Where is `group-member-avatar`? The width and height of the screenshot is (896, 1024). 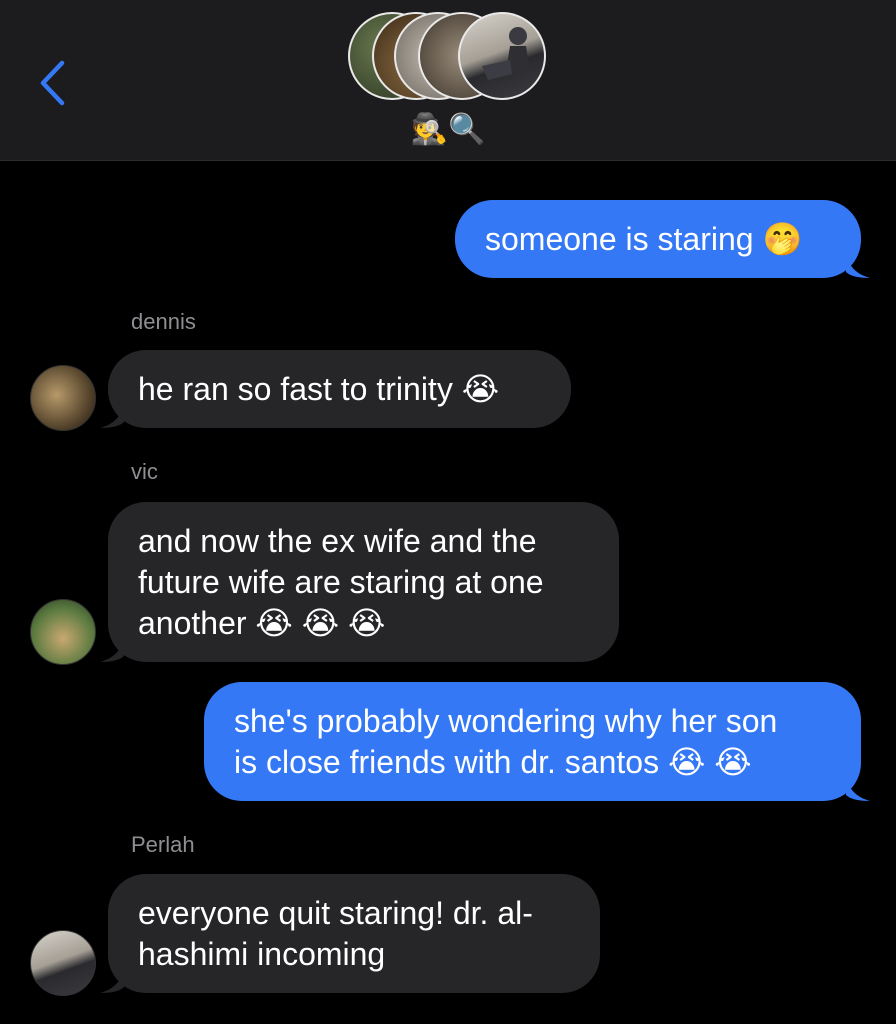
group-member-avatar is located at coordinates (502, 56).